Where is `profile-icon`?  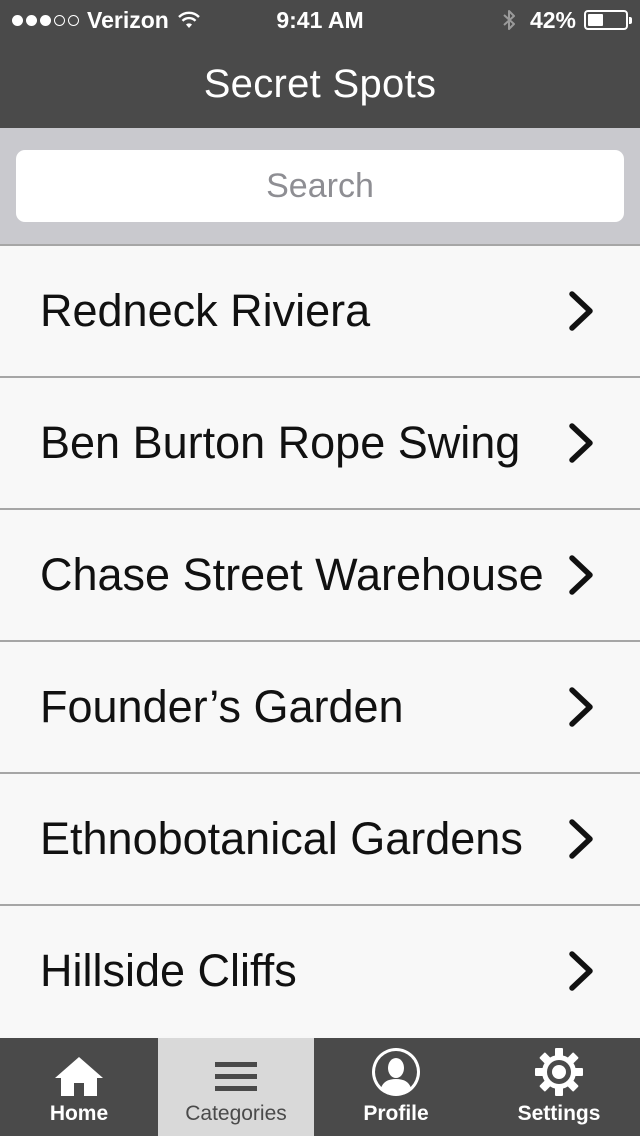
profile-icon is located at coordinates (396, 1072).